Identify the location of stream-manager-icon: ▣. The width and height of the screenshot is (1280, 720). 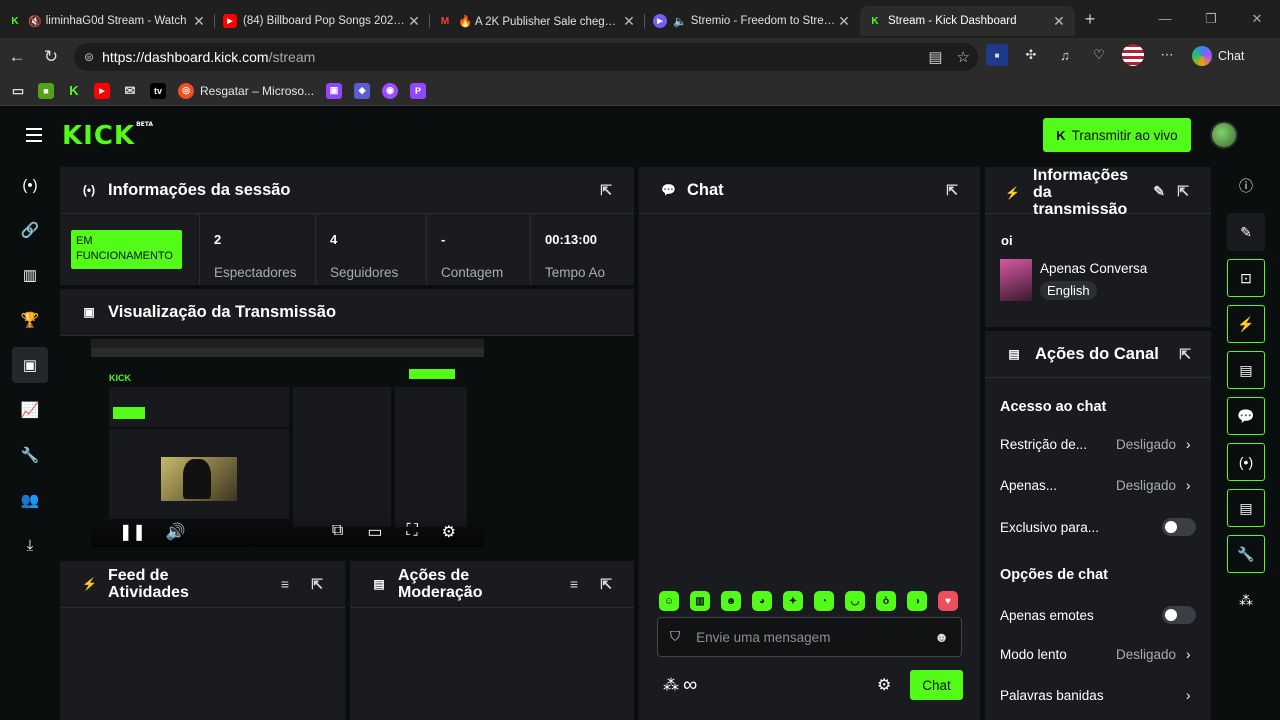
(30, 365).